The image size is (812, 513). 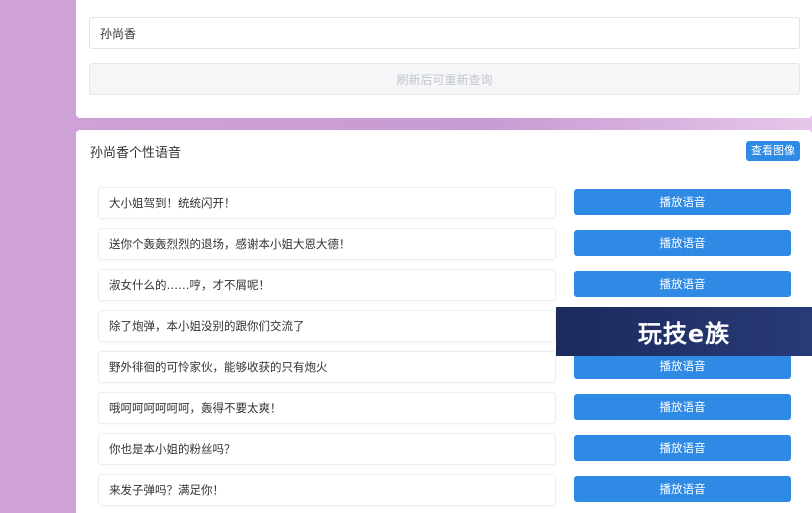 What do you see at coordinates (444, 33) in the screenshot?
I see `search-input` at bounding box center [444, 33].